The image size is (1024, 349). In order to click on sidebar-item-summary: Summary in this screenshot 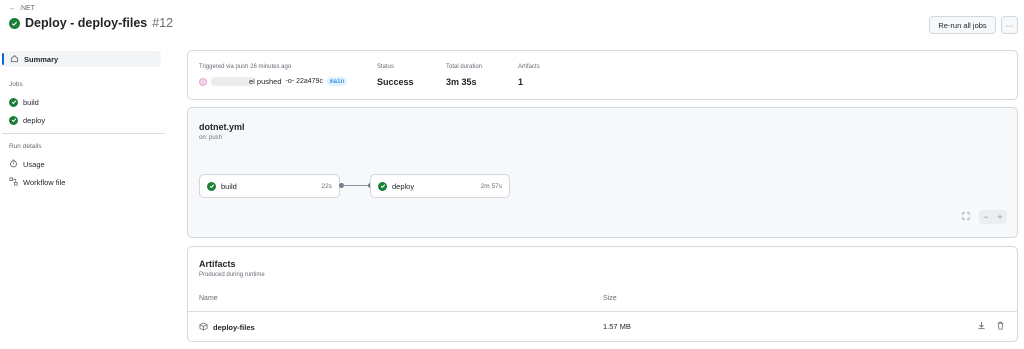, I will do `click(81, 59)`.